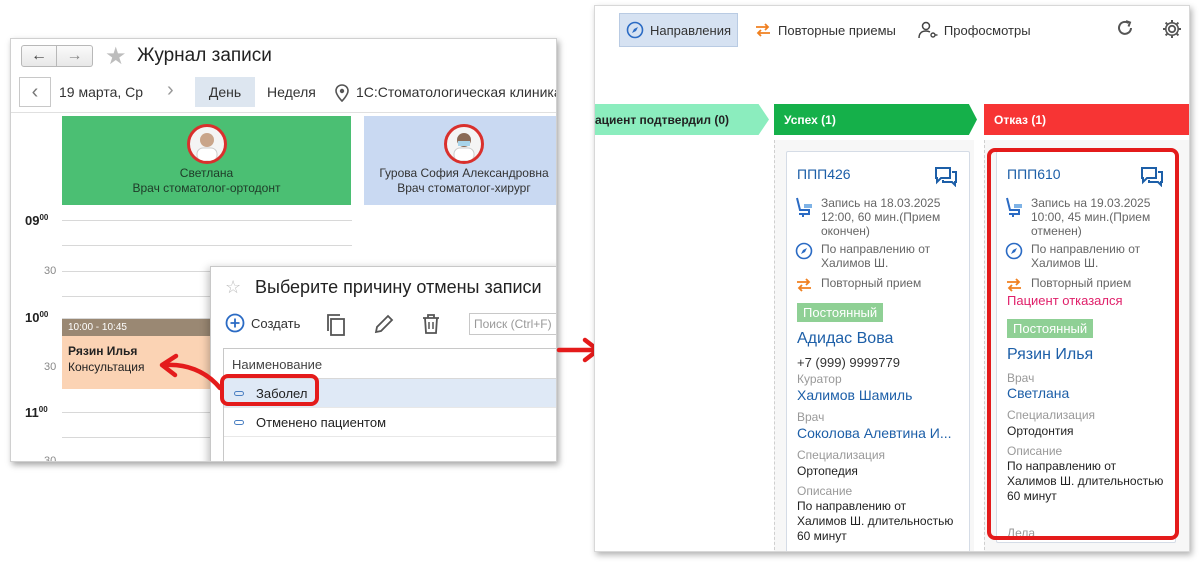  What do you see at coordinates (849, 362) in the screenshot?
I see `patient-phone: +7 (999) 9999779` at bounding box center [849, 362].